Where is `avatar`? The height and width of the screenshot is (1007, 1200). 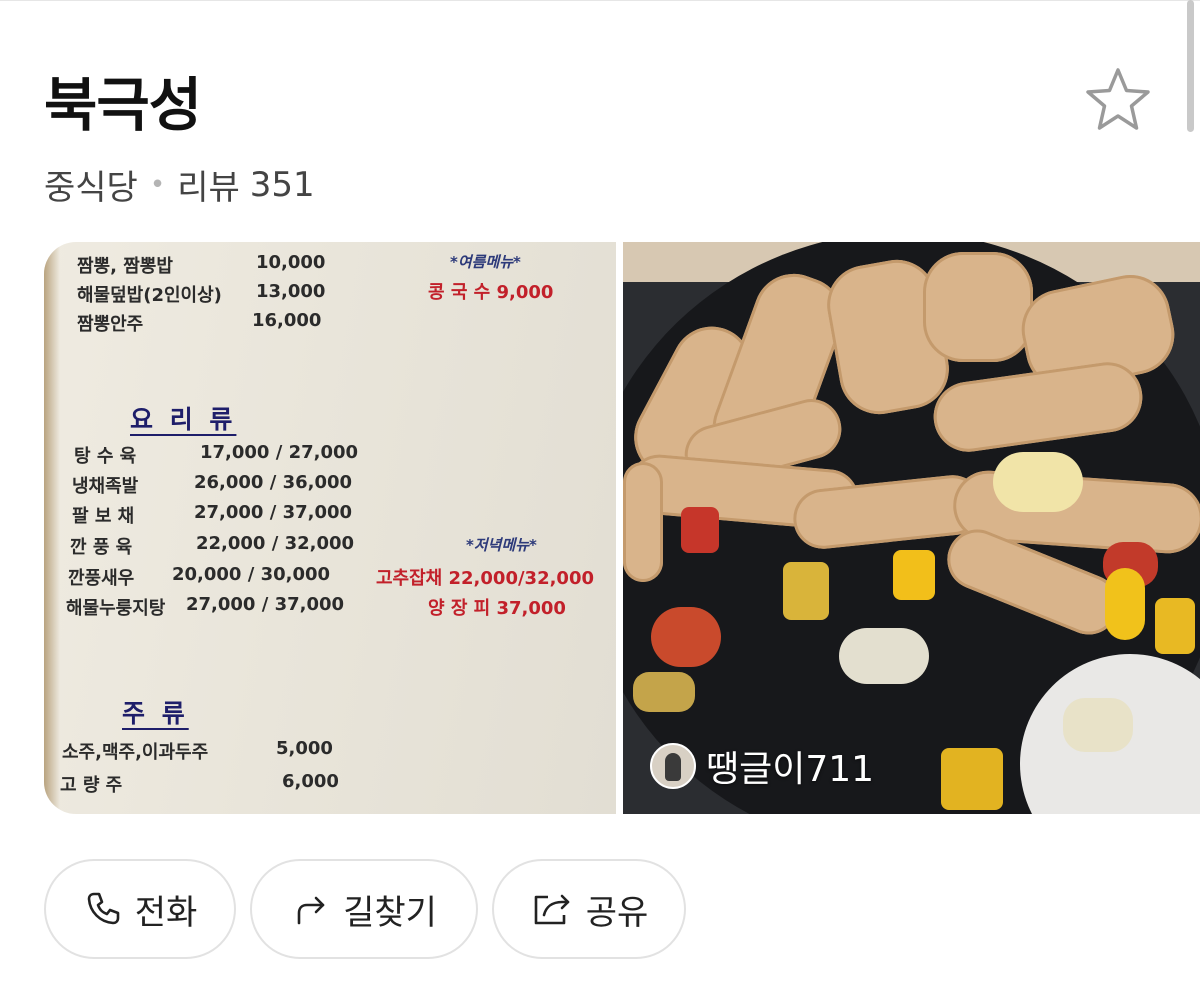 avatar is located at coordinates (673, 766).